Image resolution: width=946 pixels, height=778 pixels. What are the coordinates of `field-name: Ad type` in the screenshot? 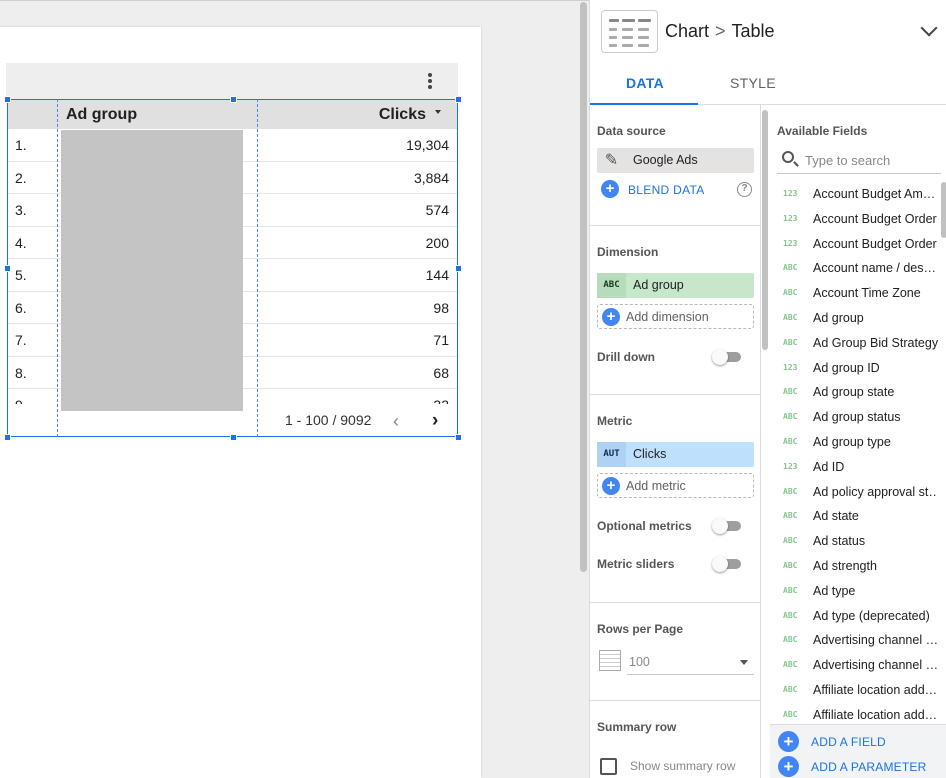 It's located at (834, 590).